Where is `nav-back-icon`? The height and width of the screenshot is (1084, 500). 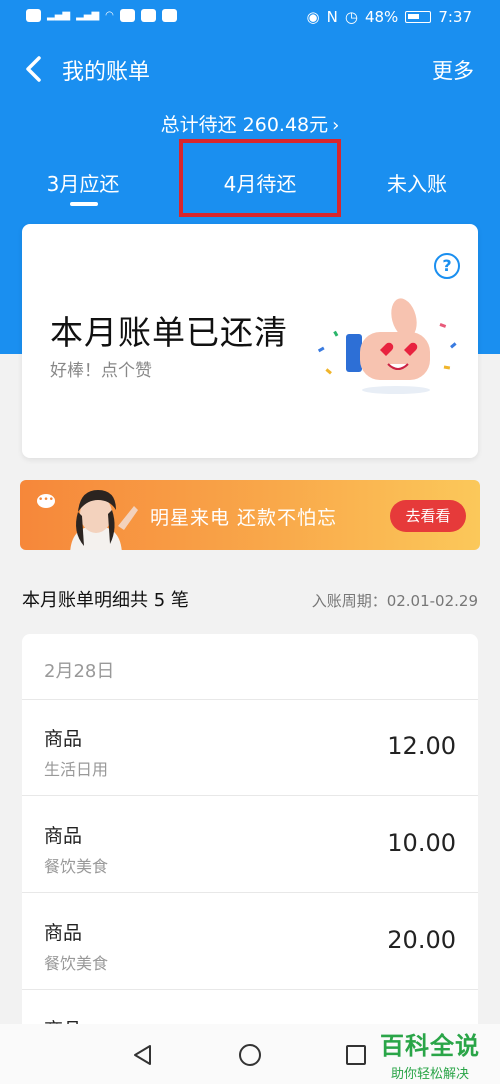
nav-back-icon is located at coordinates (143, 1055).